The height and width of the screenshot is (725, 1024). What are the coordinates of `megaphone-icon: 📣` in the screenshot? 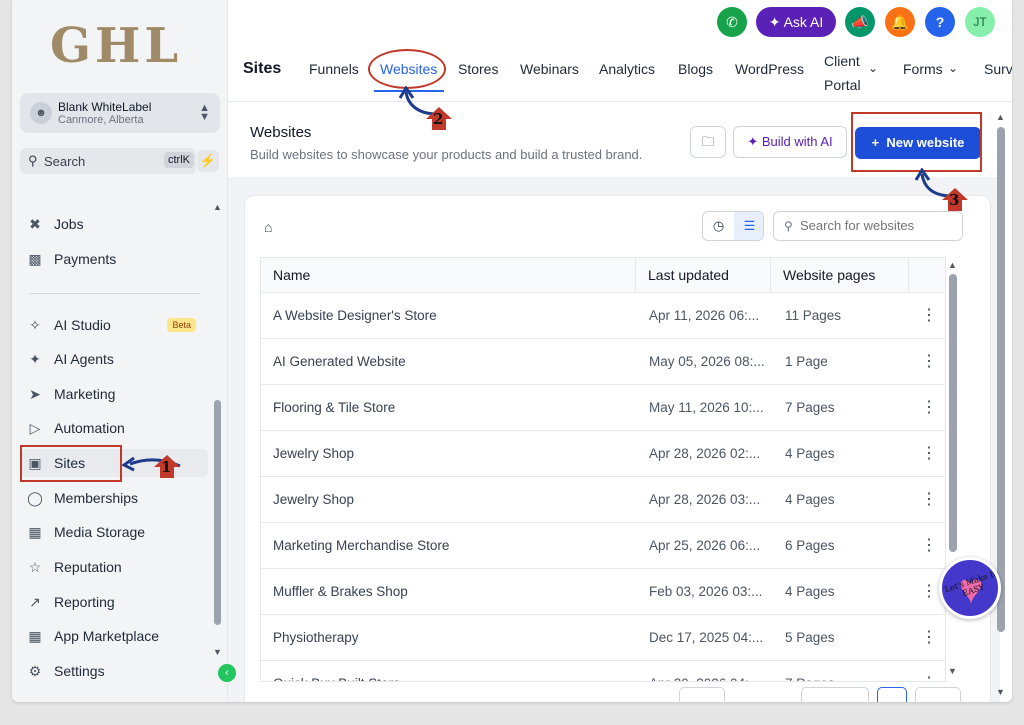 It's located at (860, 22).